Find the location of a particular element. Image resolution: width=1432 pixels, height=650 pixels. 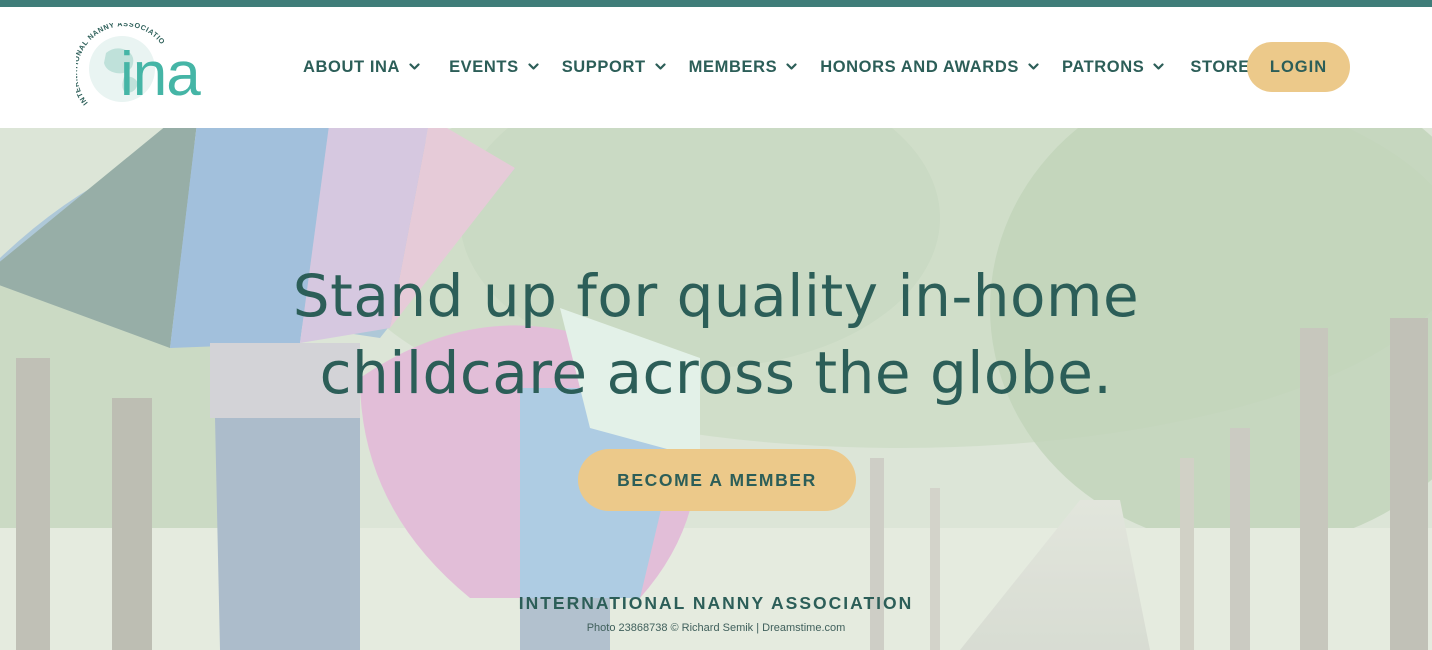

nav-item-honors-and-awards: HONORS AND AWARDS is located at coordinates (929, 67).